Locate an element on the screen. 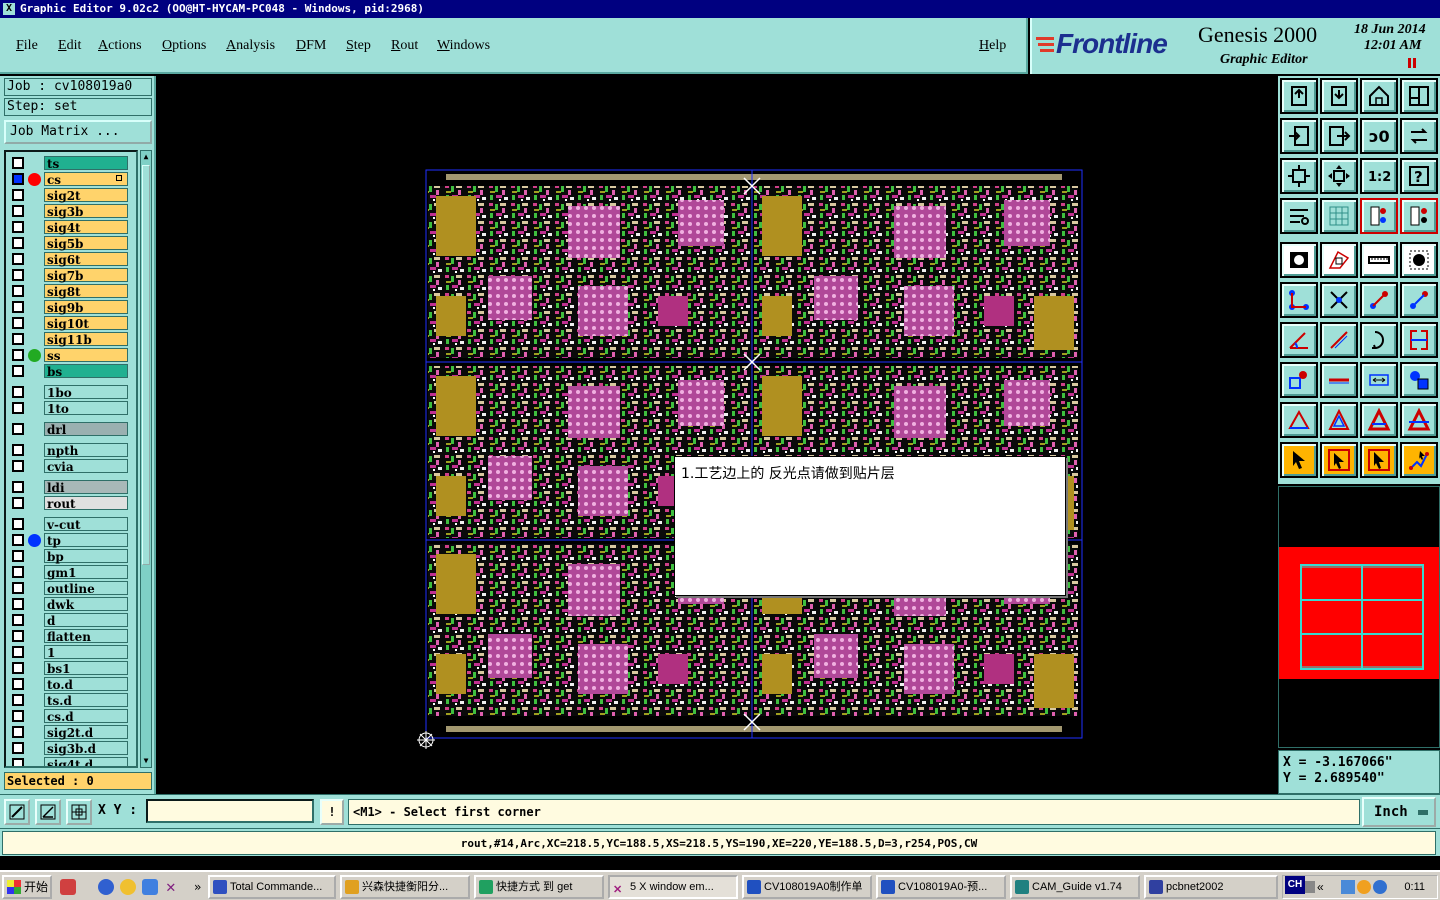 The image size is (1440, 900). layer-row: d is located at coordinates (72, 620).